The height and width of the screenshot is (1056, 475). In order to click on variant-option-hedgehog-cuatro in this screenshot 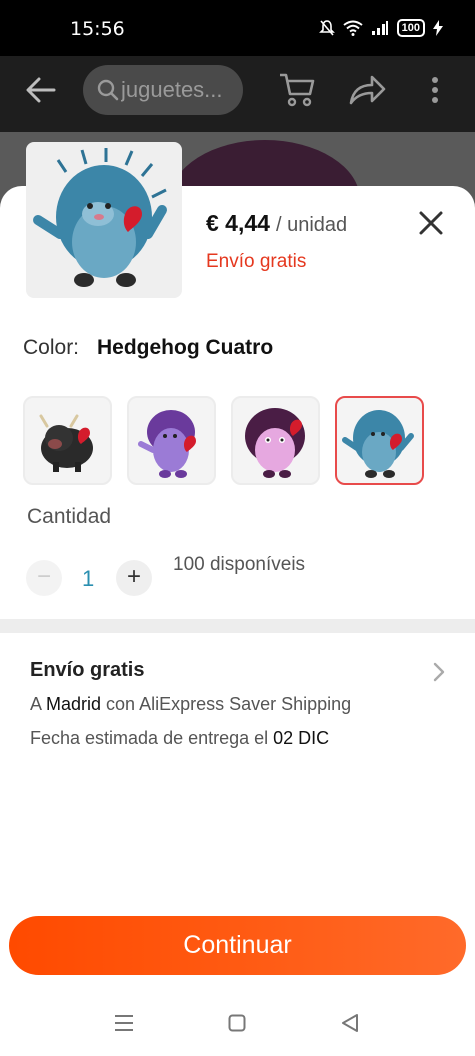, I will do `click(379, 440)`.